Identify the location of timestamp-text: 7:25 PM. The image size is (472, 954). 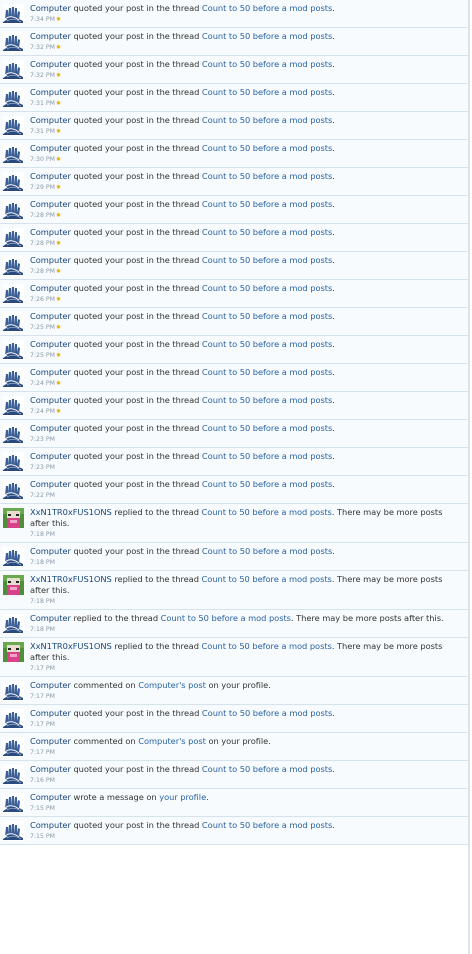
(42, 327).